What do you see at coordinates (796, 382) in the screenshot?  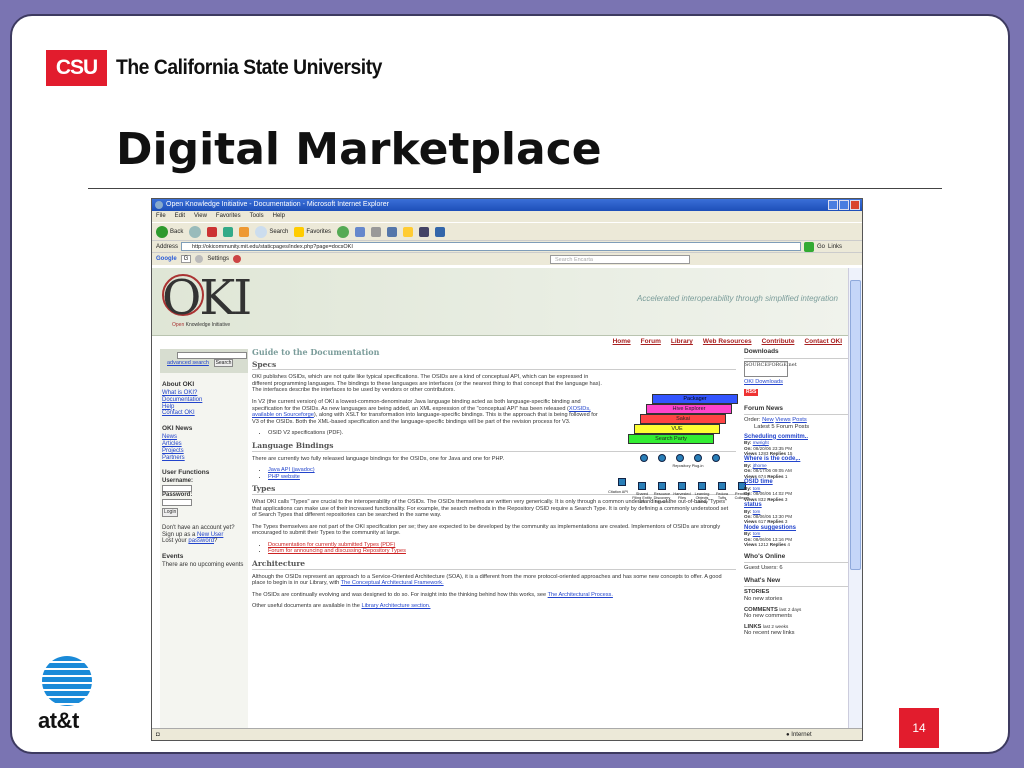 I see `oki-downloads-link: OKI Downloads` at bounding box center [796, 382].